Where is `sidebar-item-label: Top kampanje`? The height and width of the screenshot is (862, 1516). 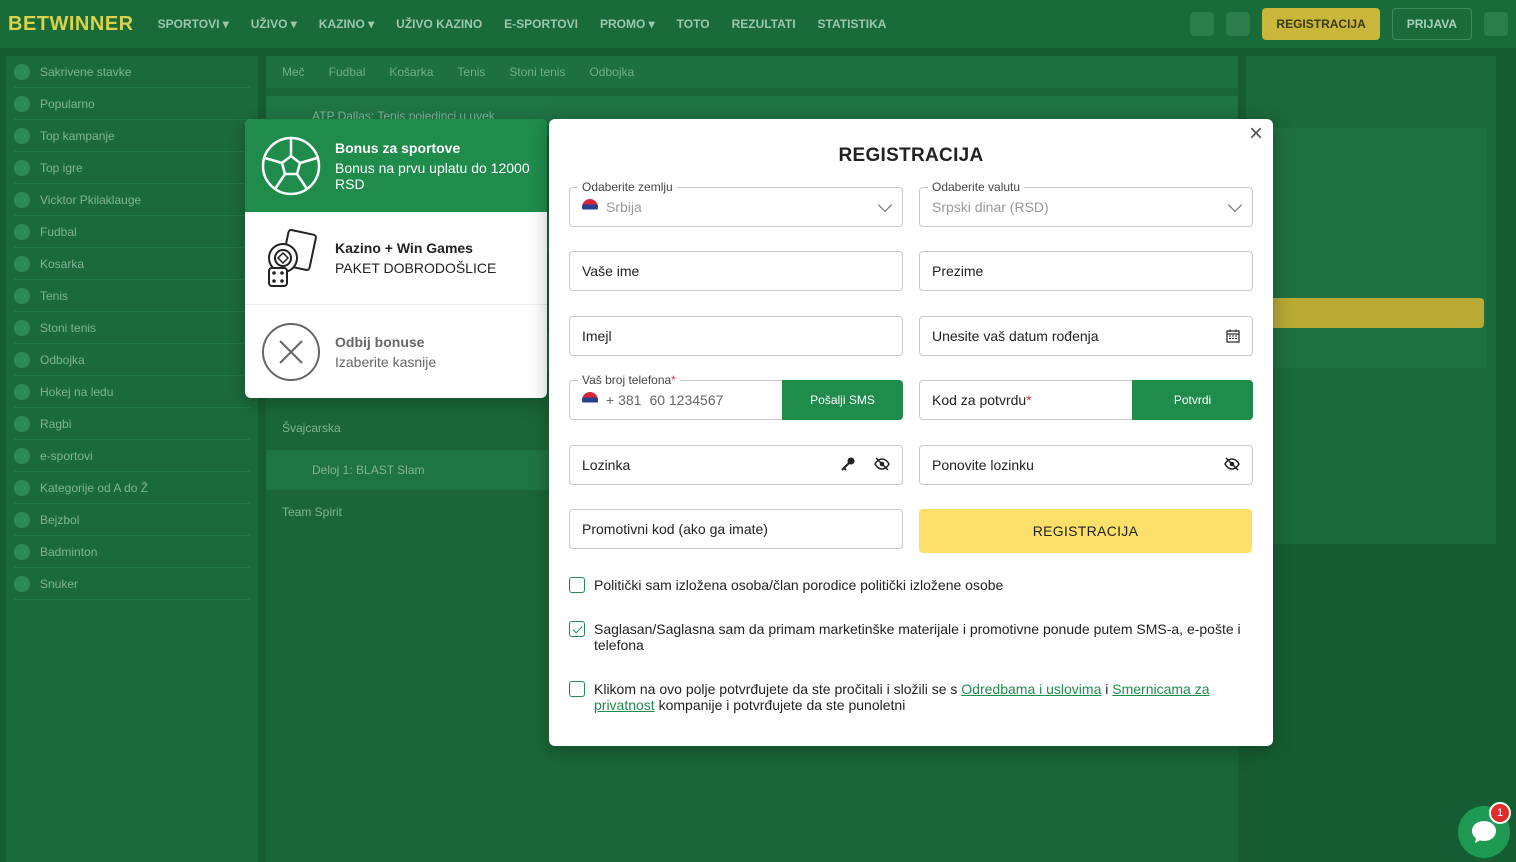 sidebar-item-label: Top kampanje is located at coordinates (77, 135).